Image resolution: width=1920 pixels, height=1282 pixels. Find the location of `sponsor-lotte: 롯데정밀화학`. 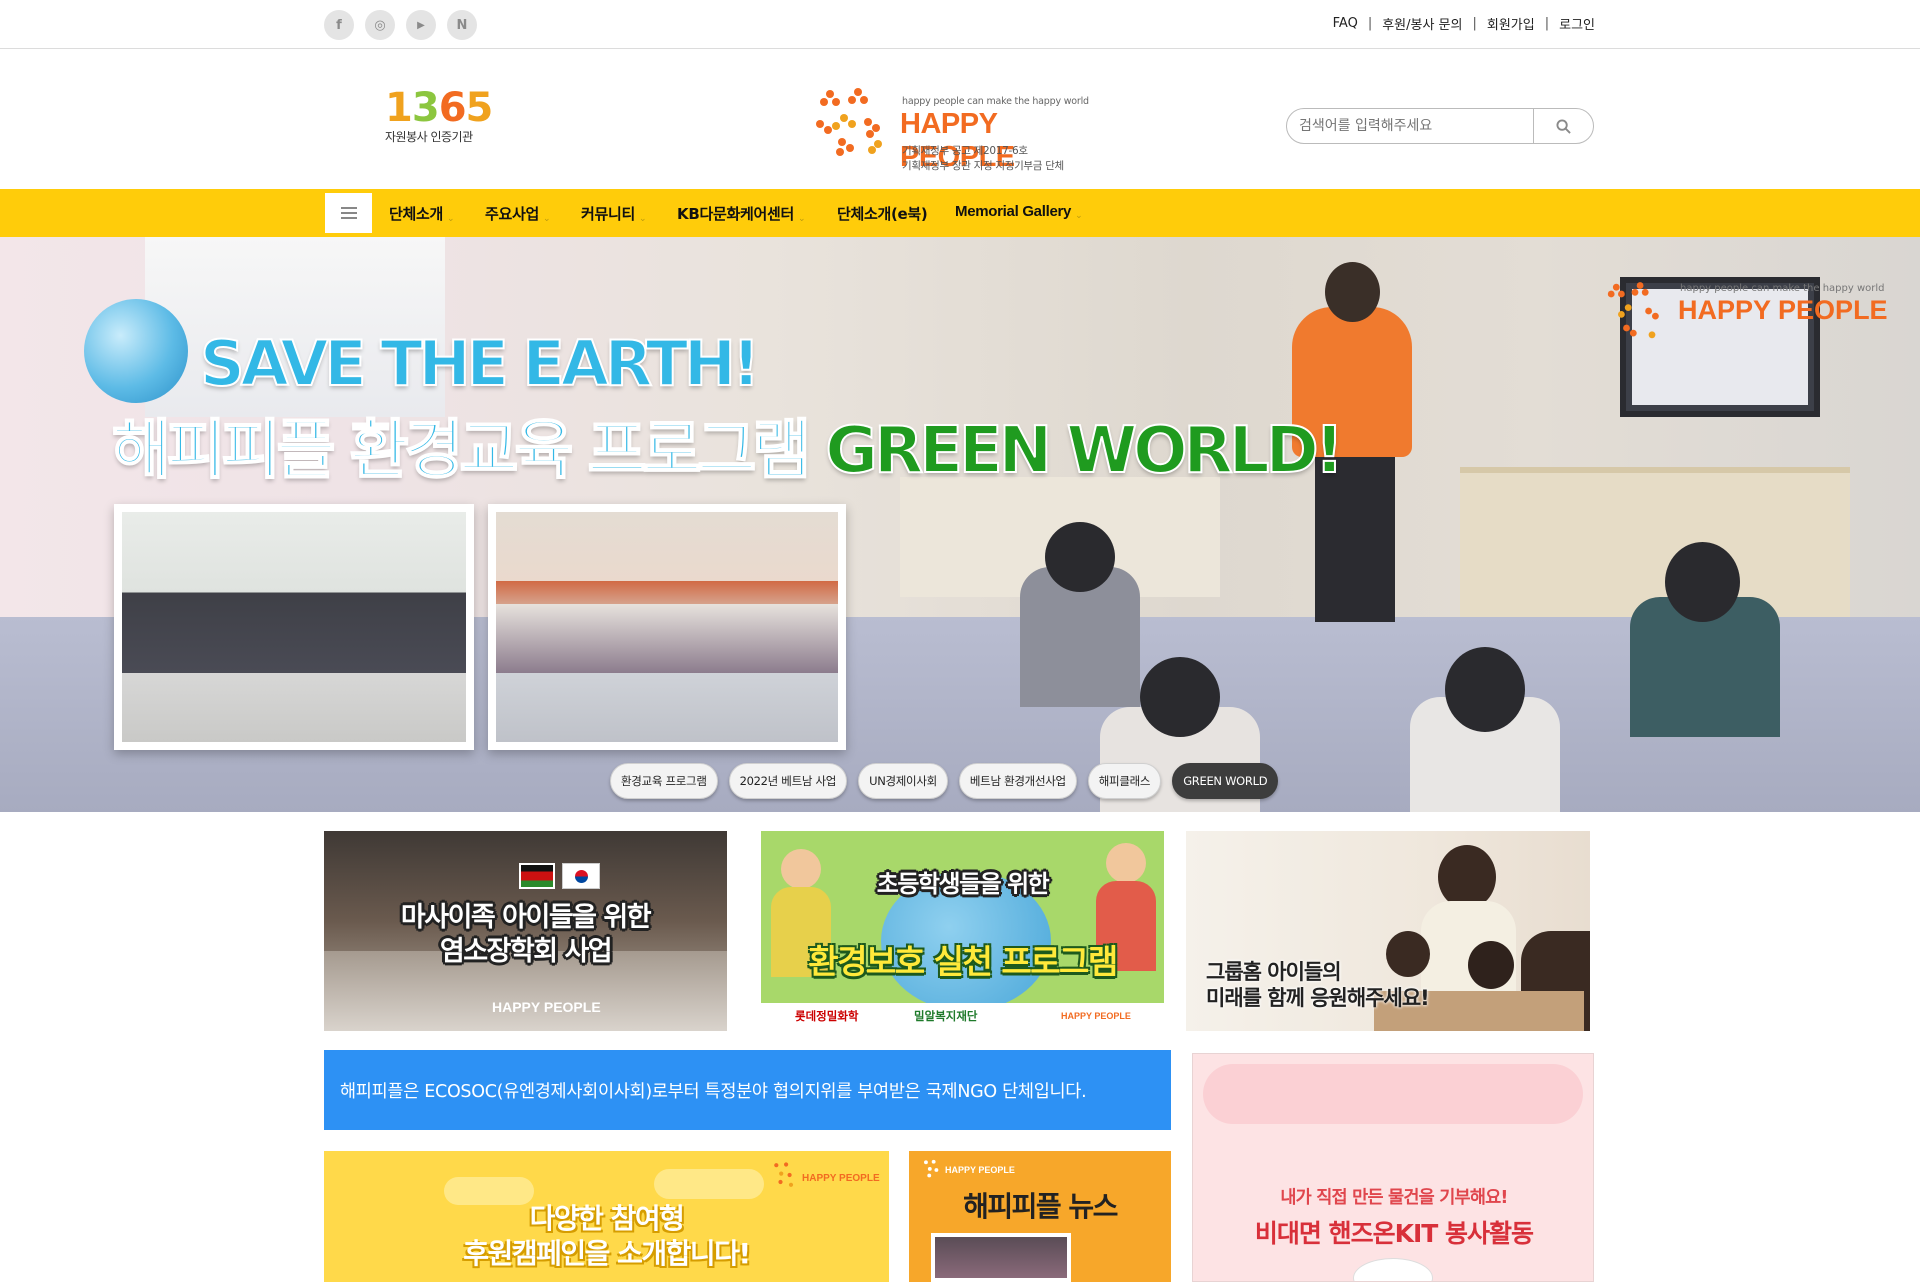

sponsor-lotte: 롯데정밀화학 is located at coordinates (827, 1016).